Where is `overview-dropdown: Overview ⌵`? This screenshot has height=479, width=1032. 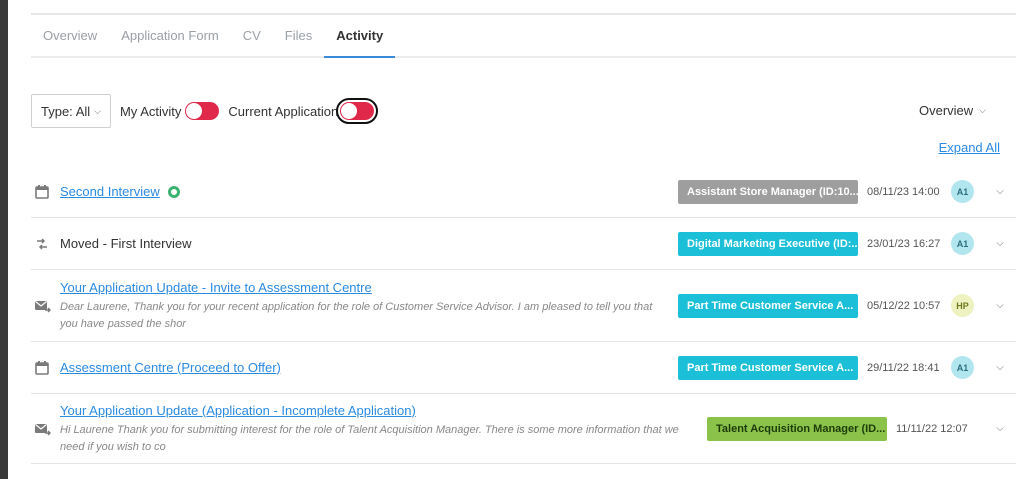
overview-dropdown: Overview ⌵ is located at coordinates (952, 110).